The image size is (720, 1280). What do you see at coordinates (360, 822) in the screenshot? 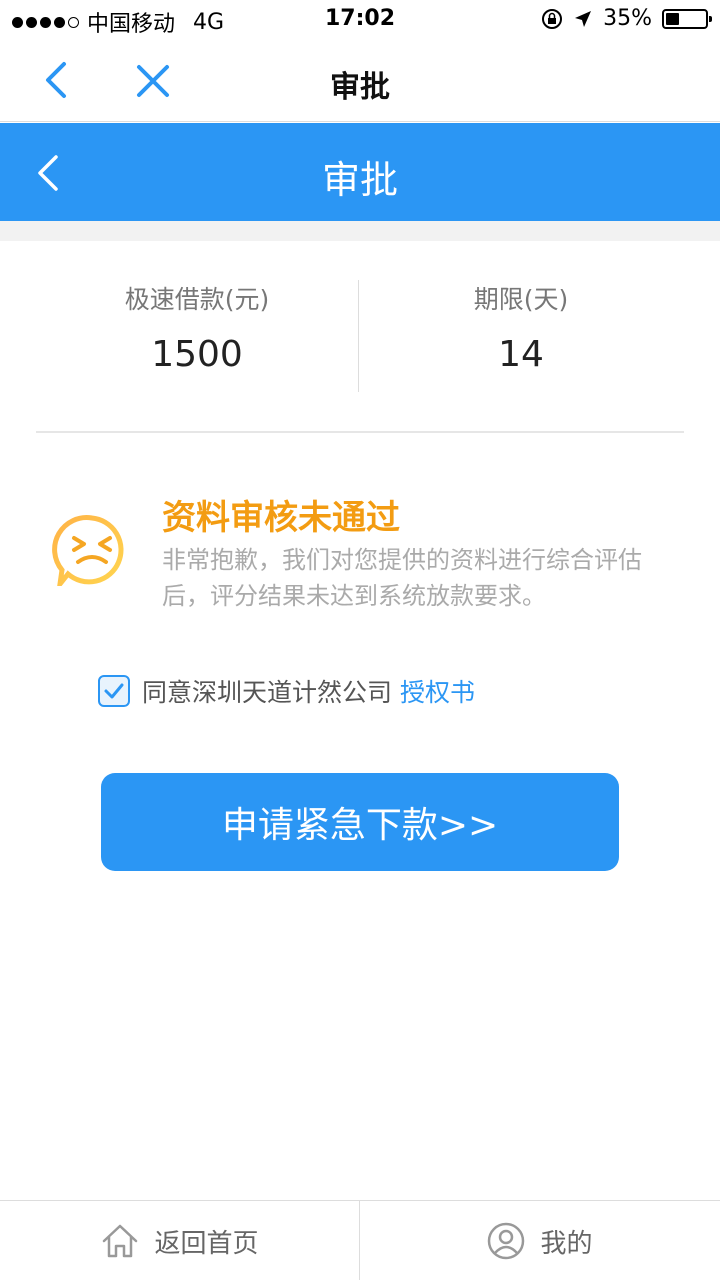
I see `apply-urgent-loan-button: 申请紧急下款>>` at bounding box center [360, 822].